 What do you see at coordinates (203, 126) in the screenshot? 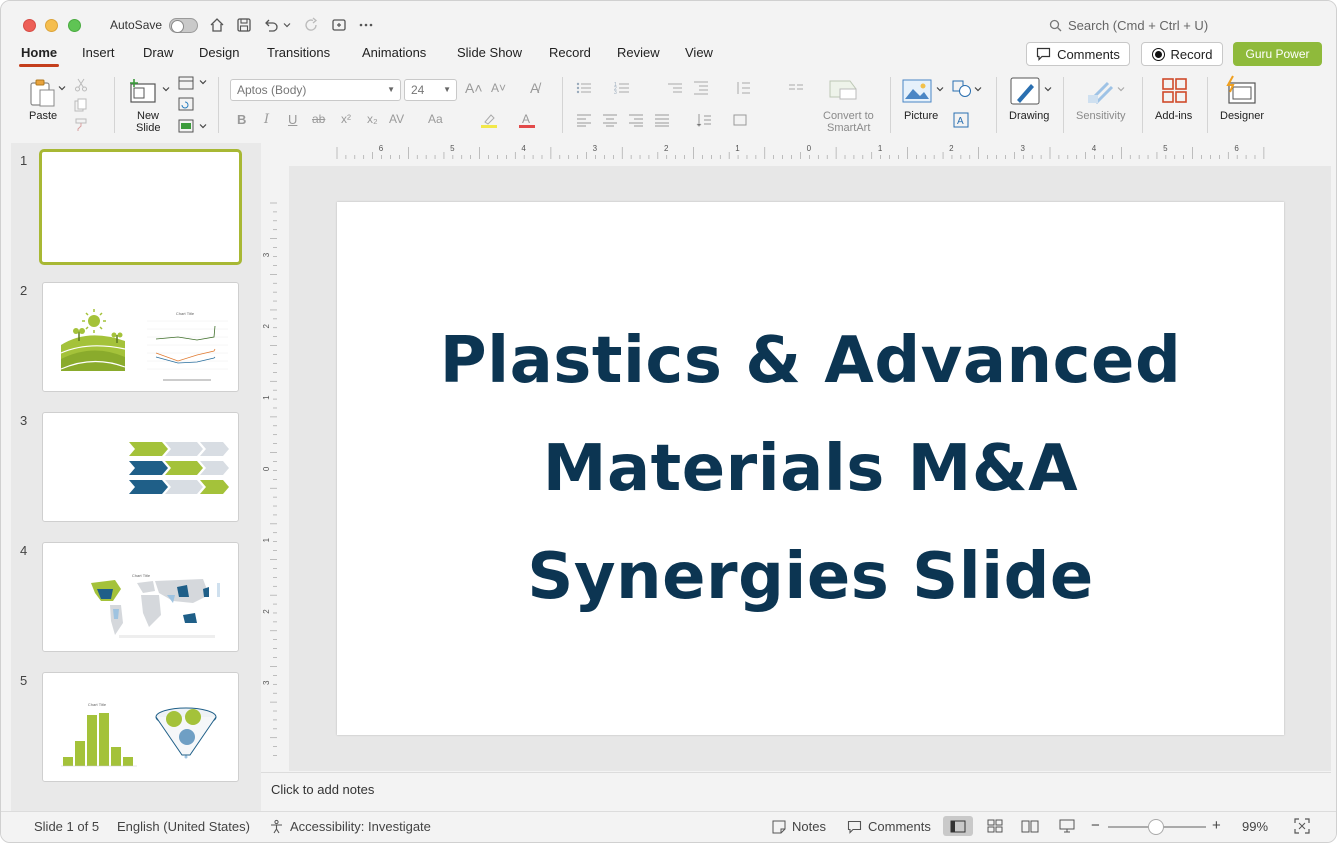
I see `section-dropdown-icon` at bounding box center [203, 126].